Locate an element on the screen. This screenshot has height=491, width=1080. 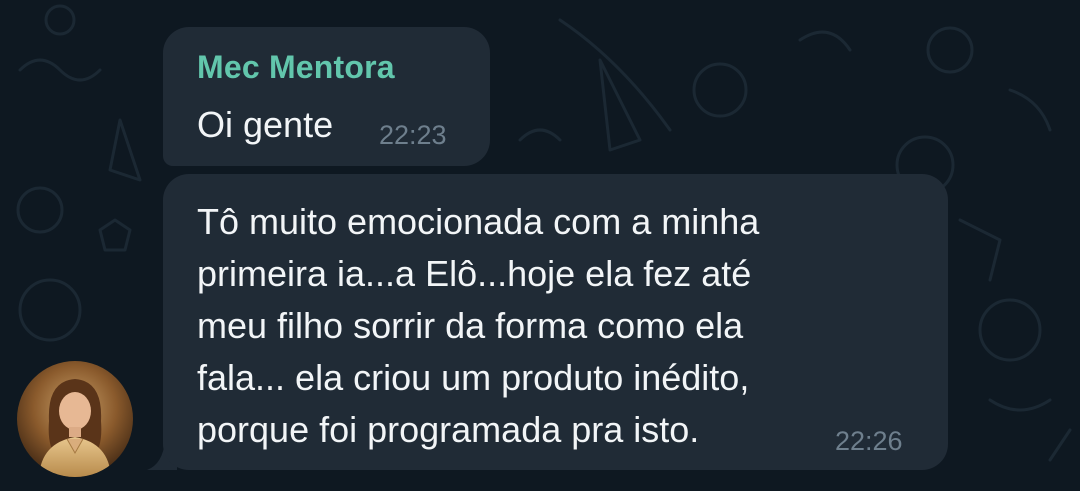
message-line: meu filho sorrir da forma como ela is located at coordinates (470, 325).